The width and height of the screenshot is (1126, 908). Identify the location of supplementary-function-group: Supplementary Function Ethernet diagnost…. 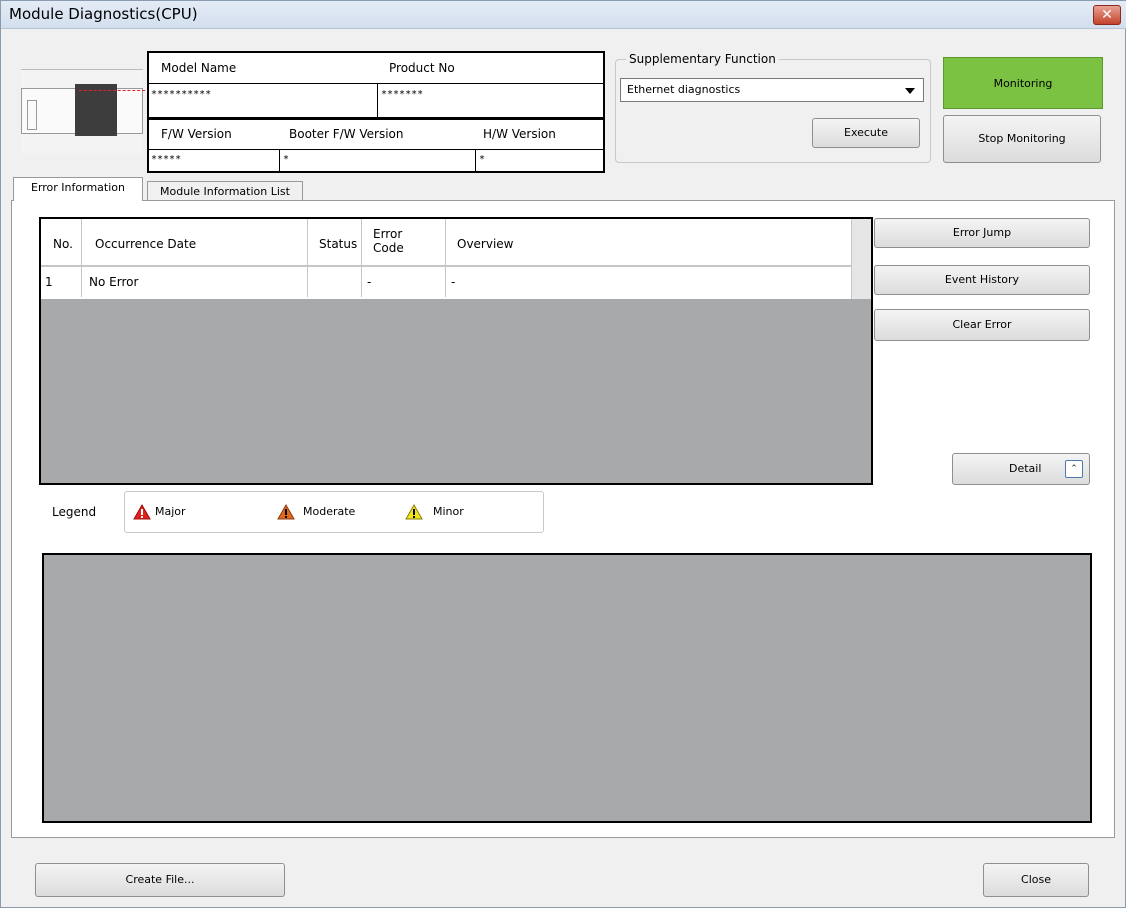
(773, 107).